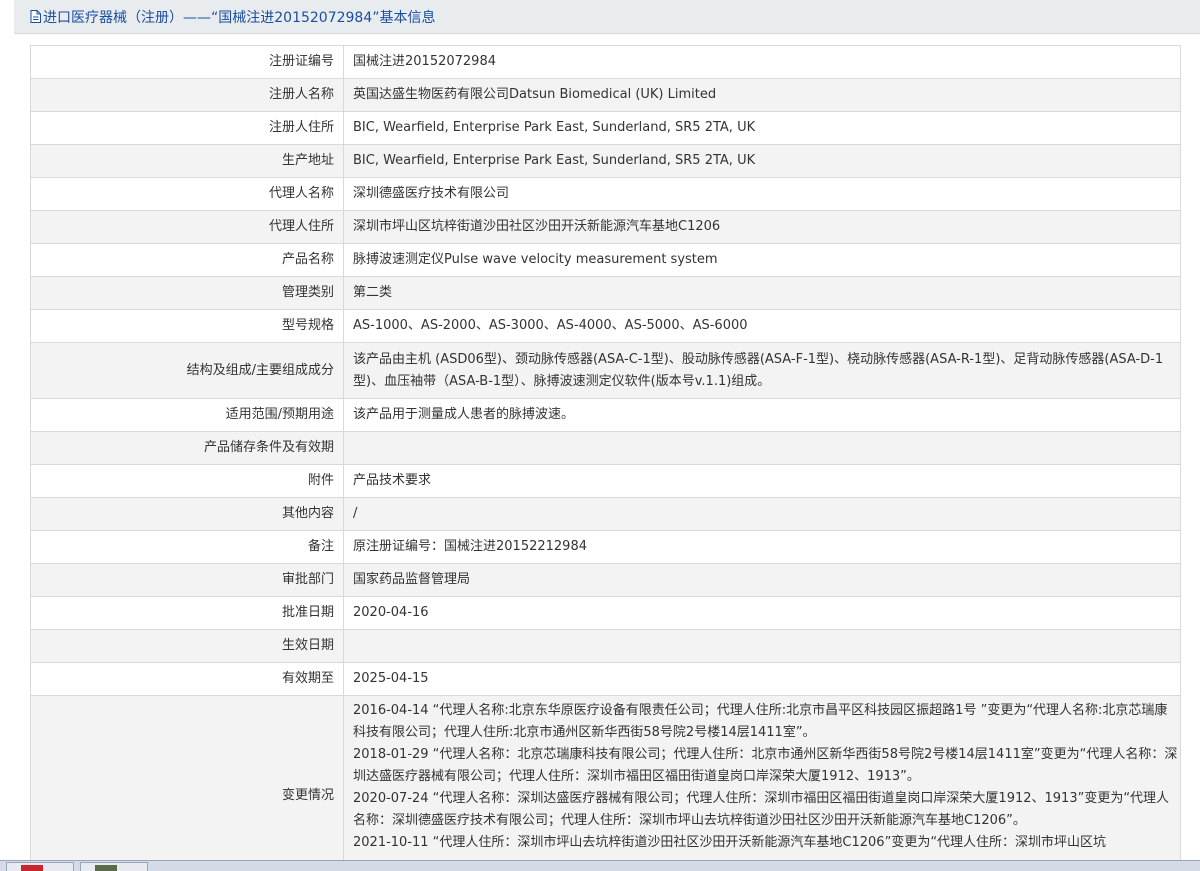  Describe the element at coordinates (187, 326) in the screenshot. I see `field-label: 型号规格` at that location.